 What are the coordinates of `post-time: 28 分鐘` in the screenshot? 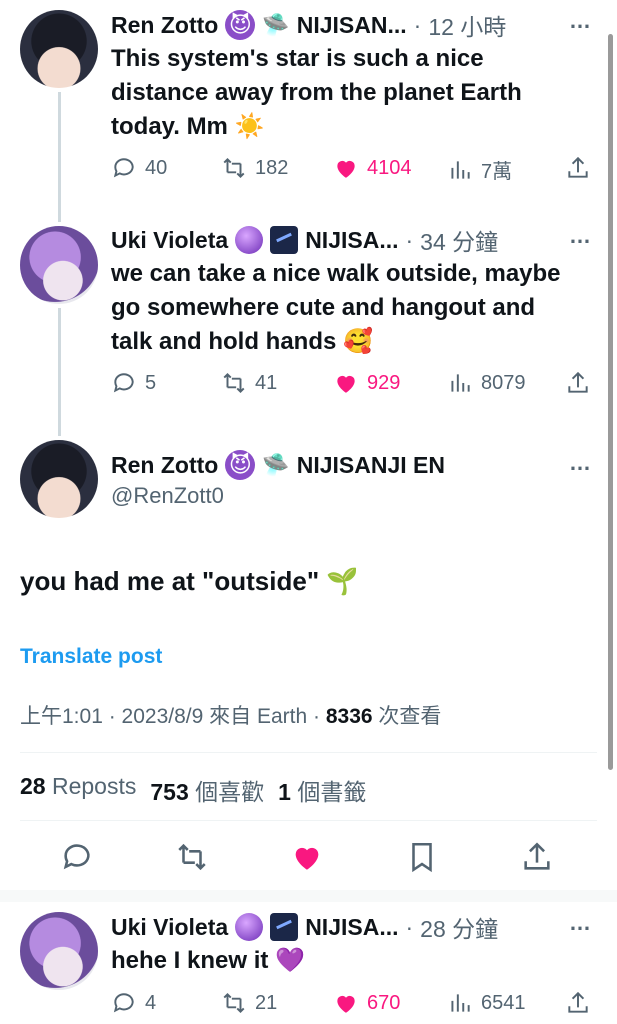 It's located at (459, 927).